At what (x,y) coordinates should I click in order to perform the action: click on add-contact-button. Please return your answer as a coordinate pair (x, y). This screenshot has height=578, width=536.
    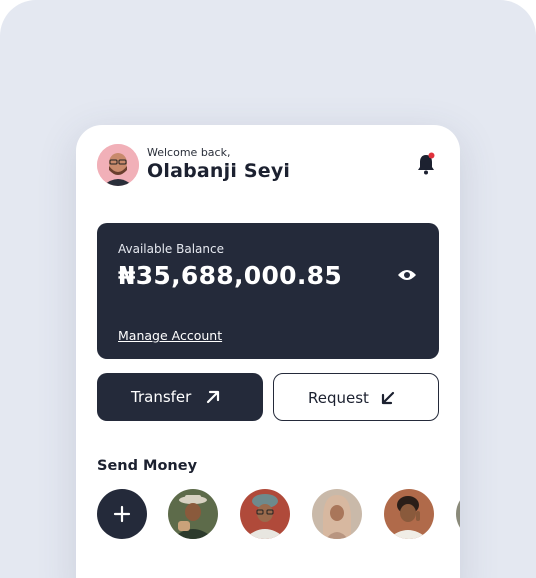
    Looking at the image, I should click on (122, 514).